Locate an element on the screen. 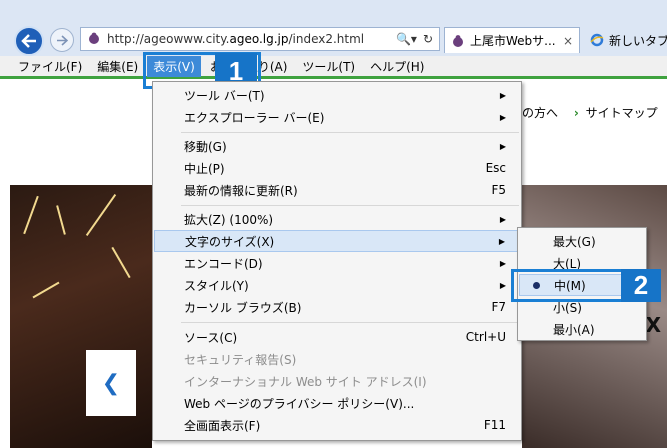 This screenshot has width=667, height=448. menu-item-stop: 中止(P) Esc is located at coordinates (337, 168).